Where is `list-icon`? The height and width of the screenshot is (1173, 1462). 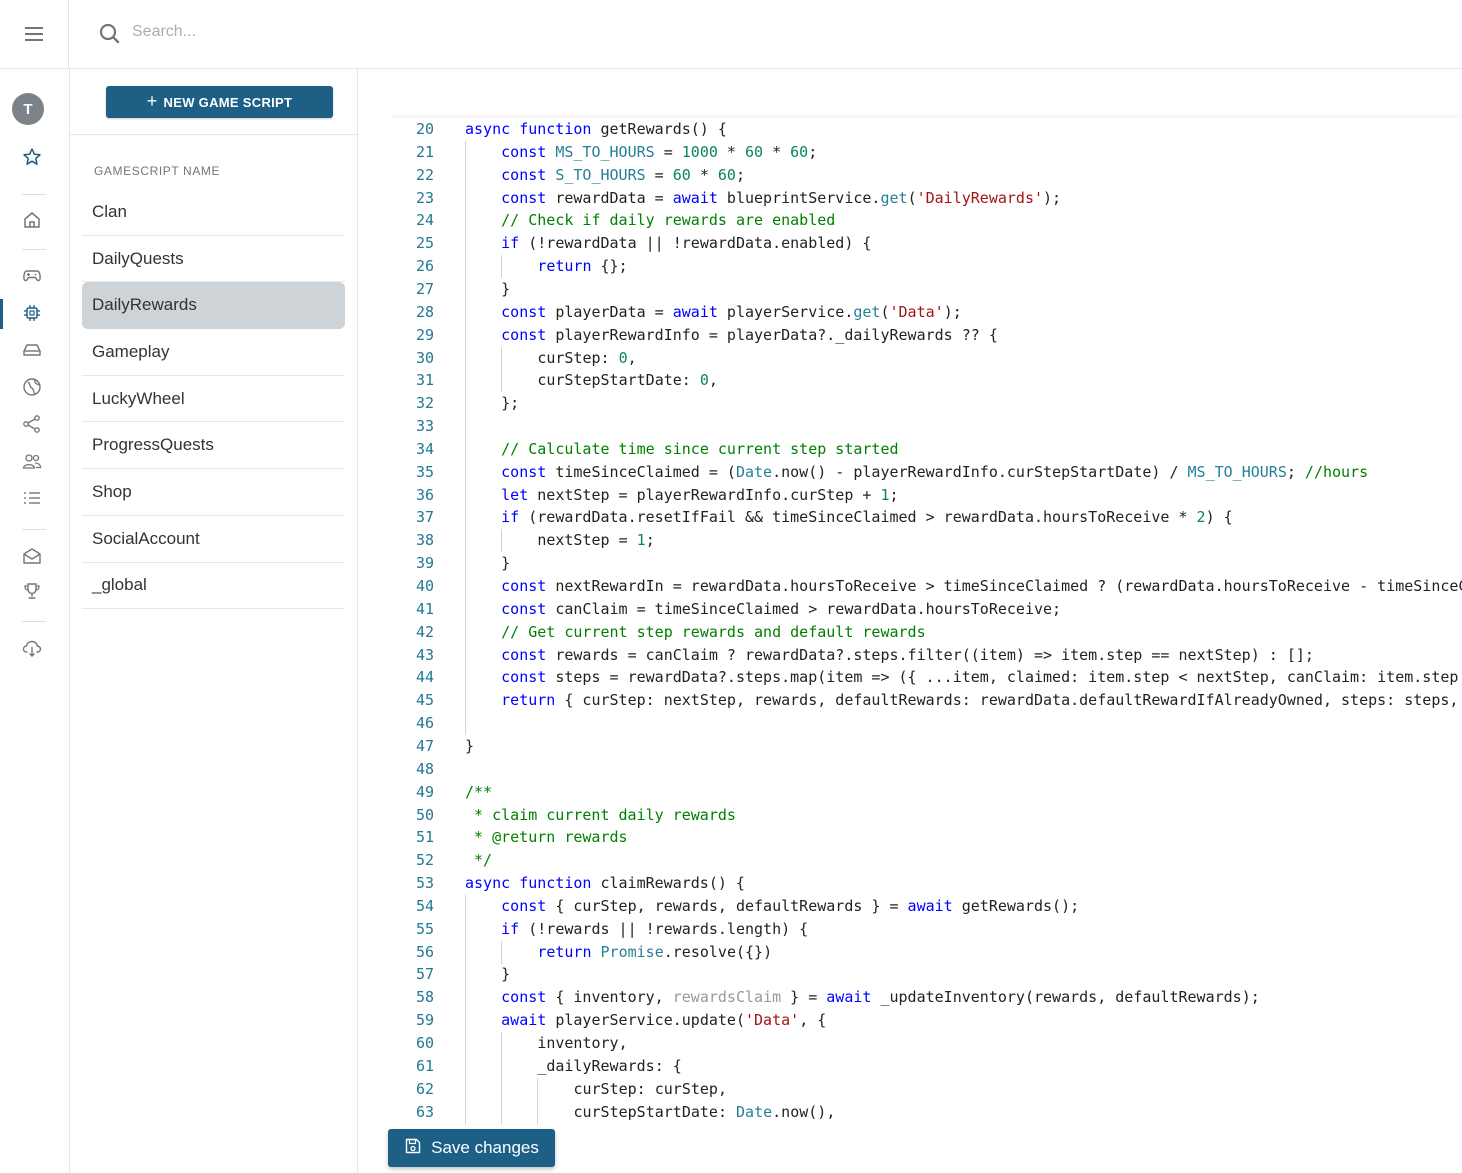
list-icon is located at coordinates (32, 498).